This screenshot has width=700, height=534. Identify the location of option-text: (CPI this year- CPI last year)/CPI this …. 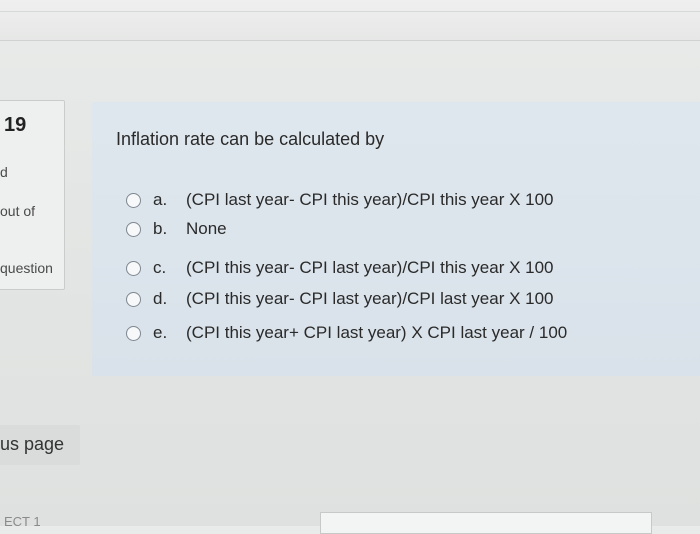
(370, 267).